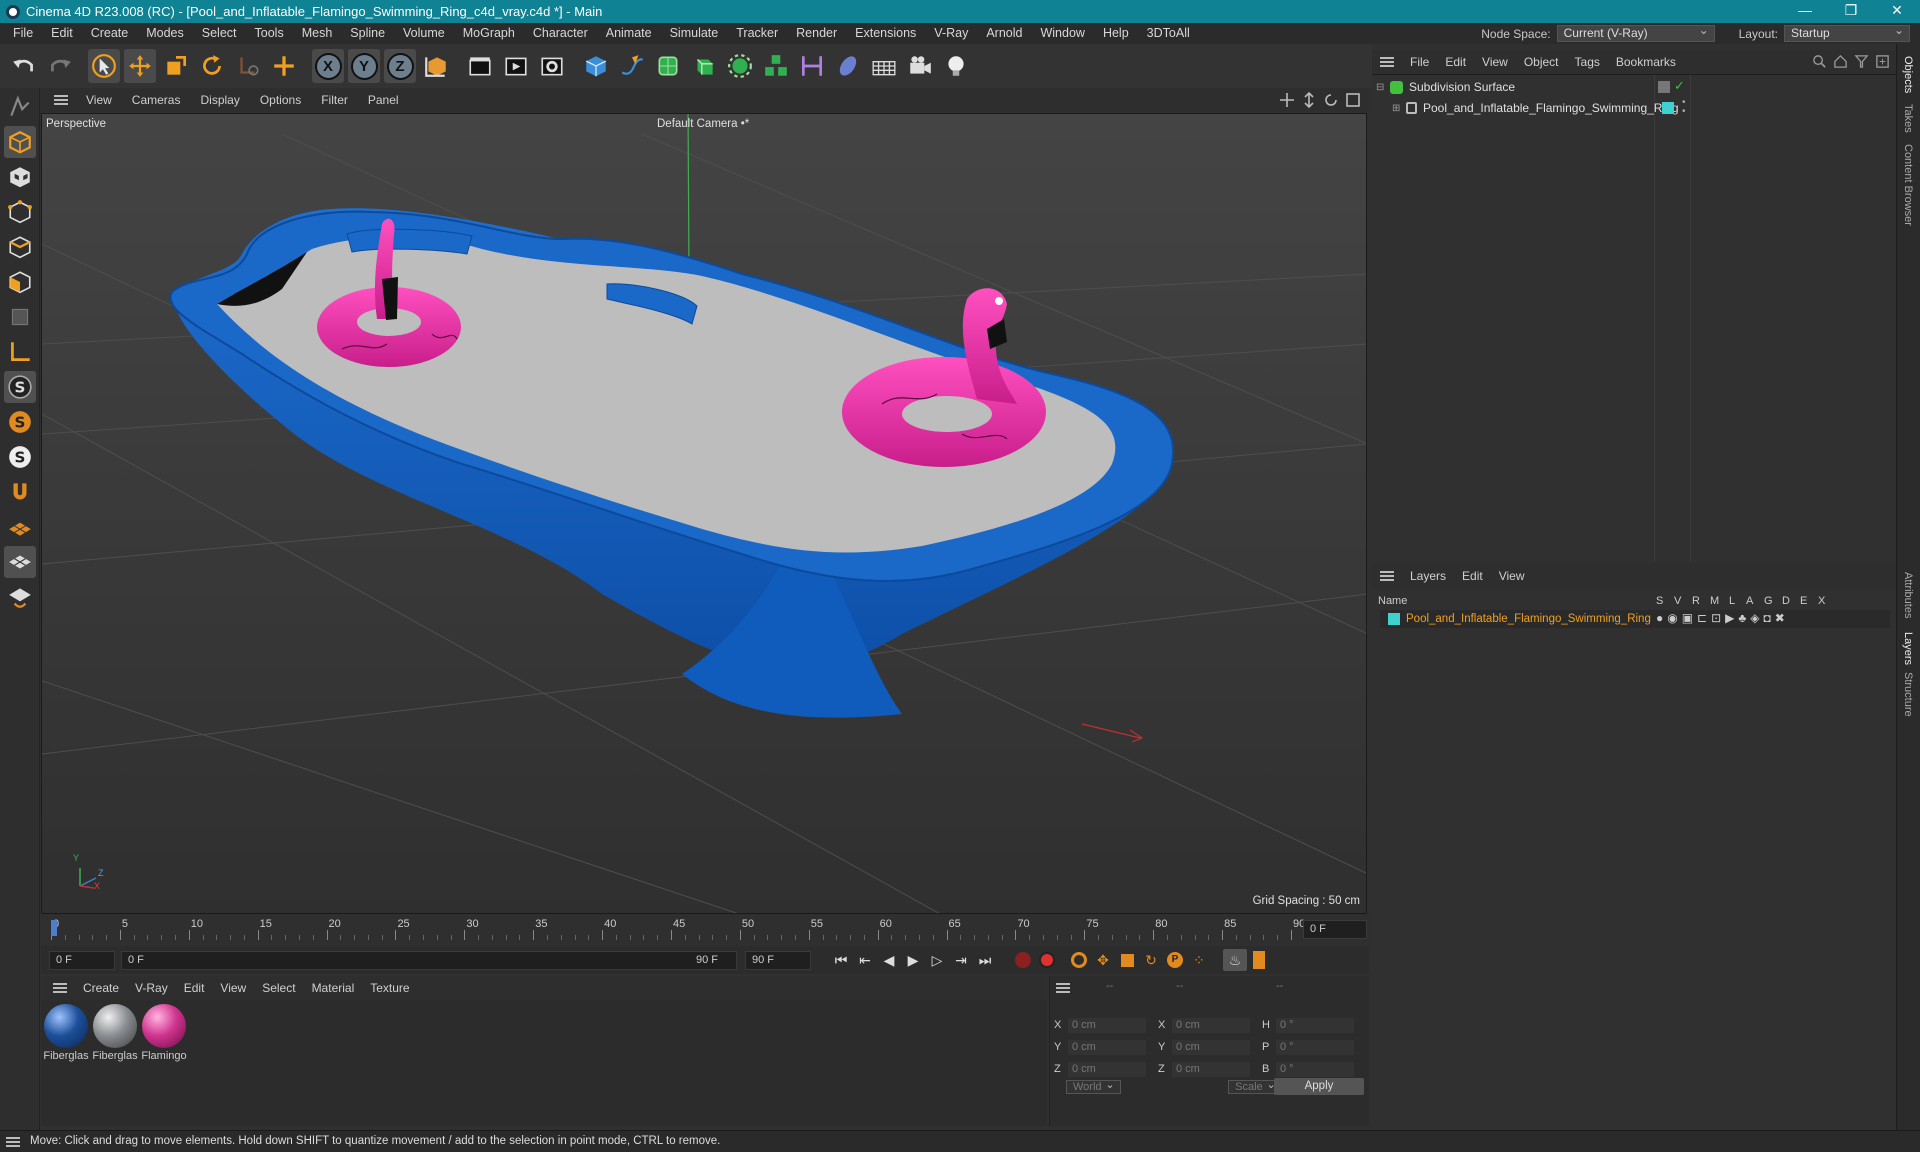 This screenshot has width=1920, height=1152. What do you see at coordinates (20, 422) in the screenshot?
I see `snap-settings-button: S` at bounding box center [20, 422].